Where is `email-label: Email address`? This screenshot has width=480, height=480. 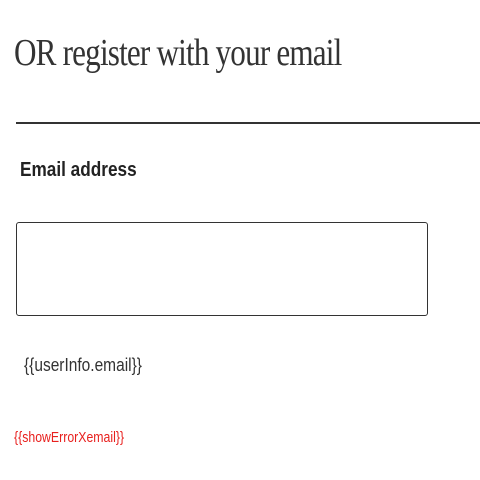 email-label: Email address is located at coordinates (78, 170).